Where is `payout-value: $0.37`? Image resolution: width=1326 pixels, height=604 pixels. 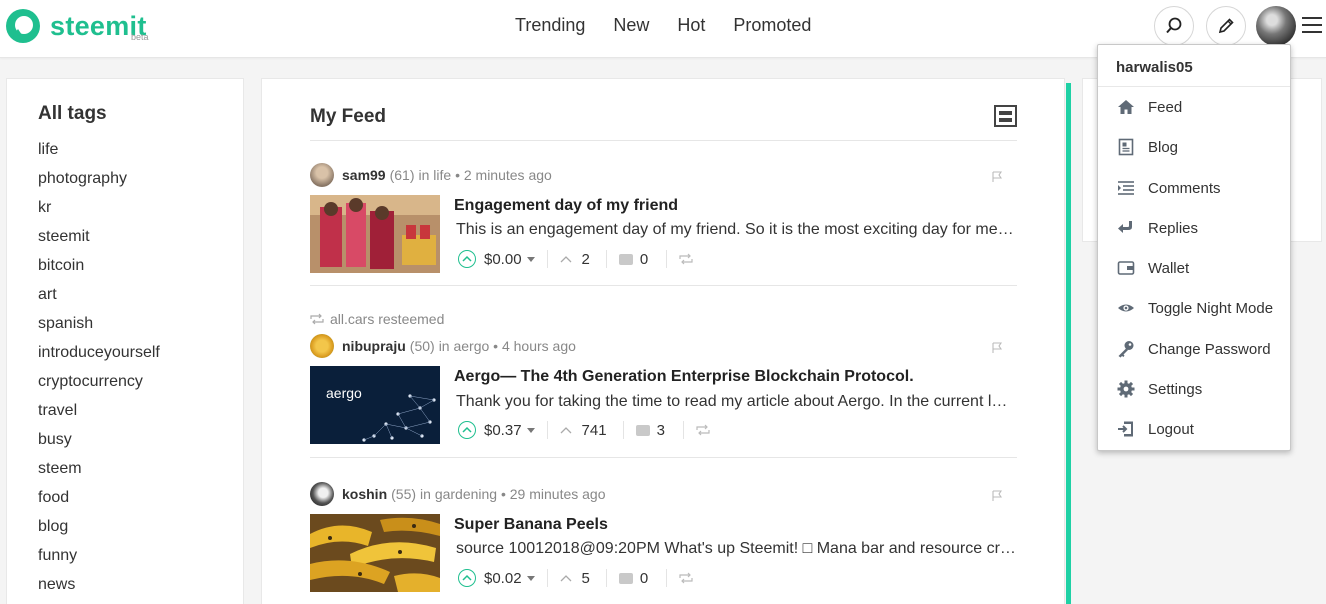 payout-value: $0.37 is located at coordinates (503, 430).